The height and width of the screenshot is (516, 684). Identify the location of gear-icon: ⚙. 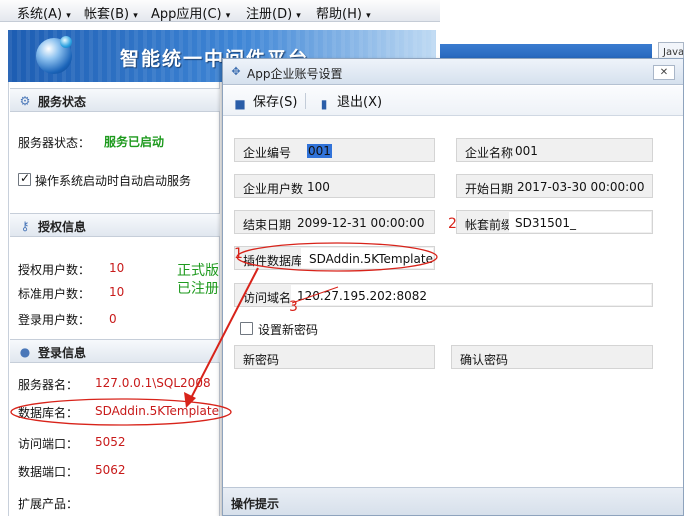
(25, 101).